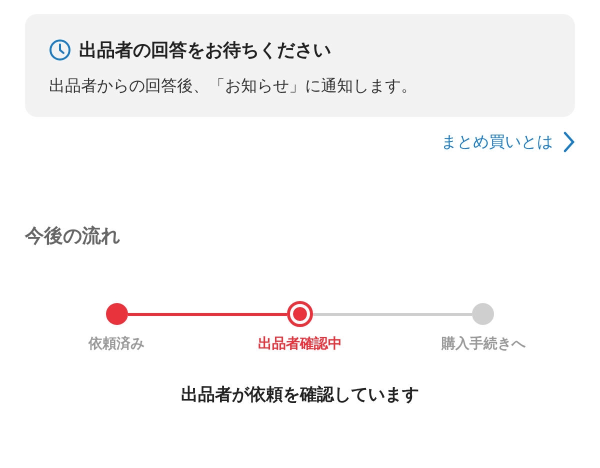  What do you see at coordinates (205, 50) in the screenshot?
I see `notice-title: 出品者の回答をお待ちください` at bounding box center [205, 50].